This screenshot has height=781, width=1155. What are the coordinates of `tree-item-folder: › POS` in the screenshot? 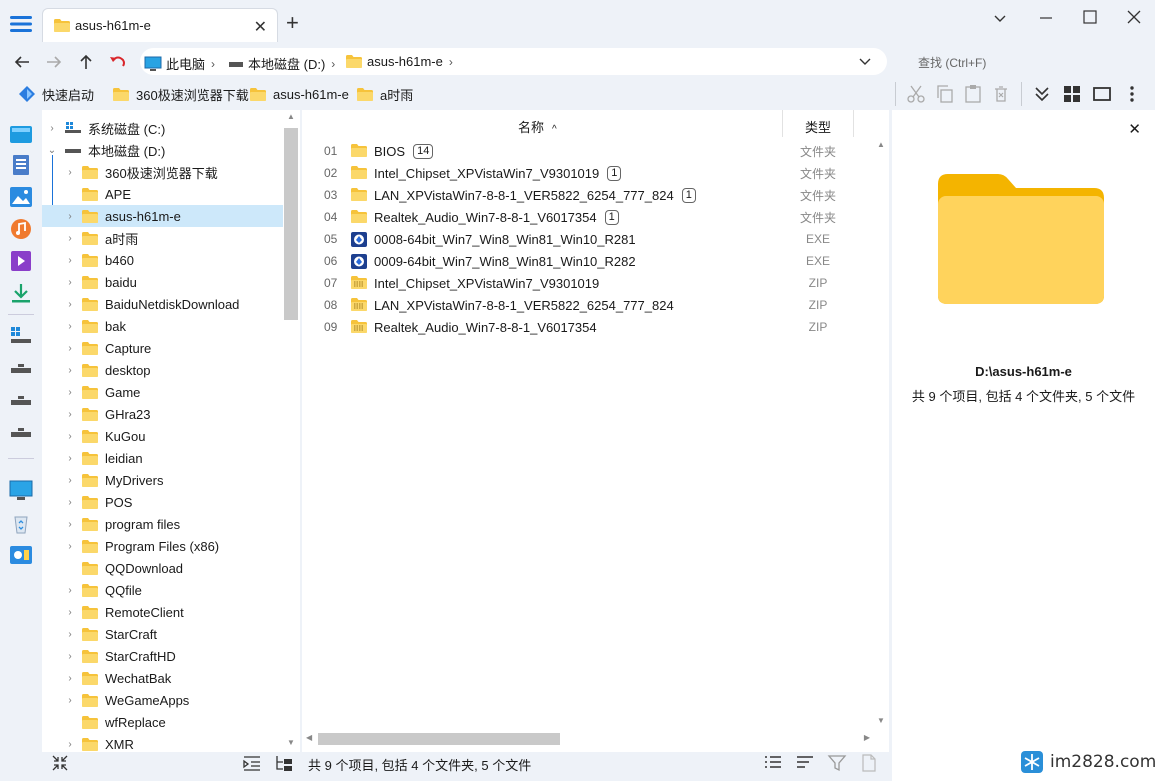 It's located at (162, 502).